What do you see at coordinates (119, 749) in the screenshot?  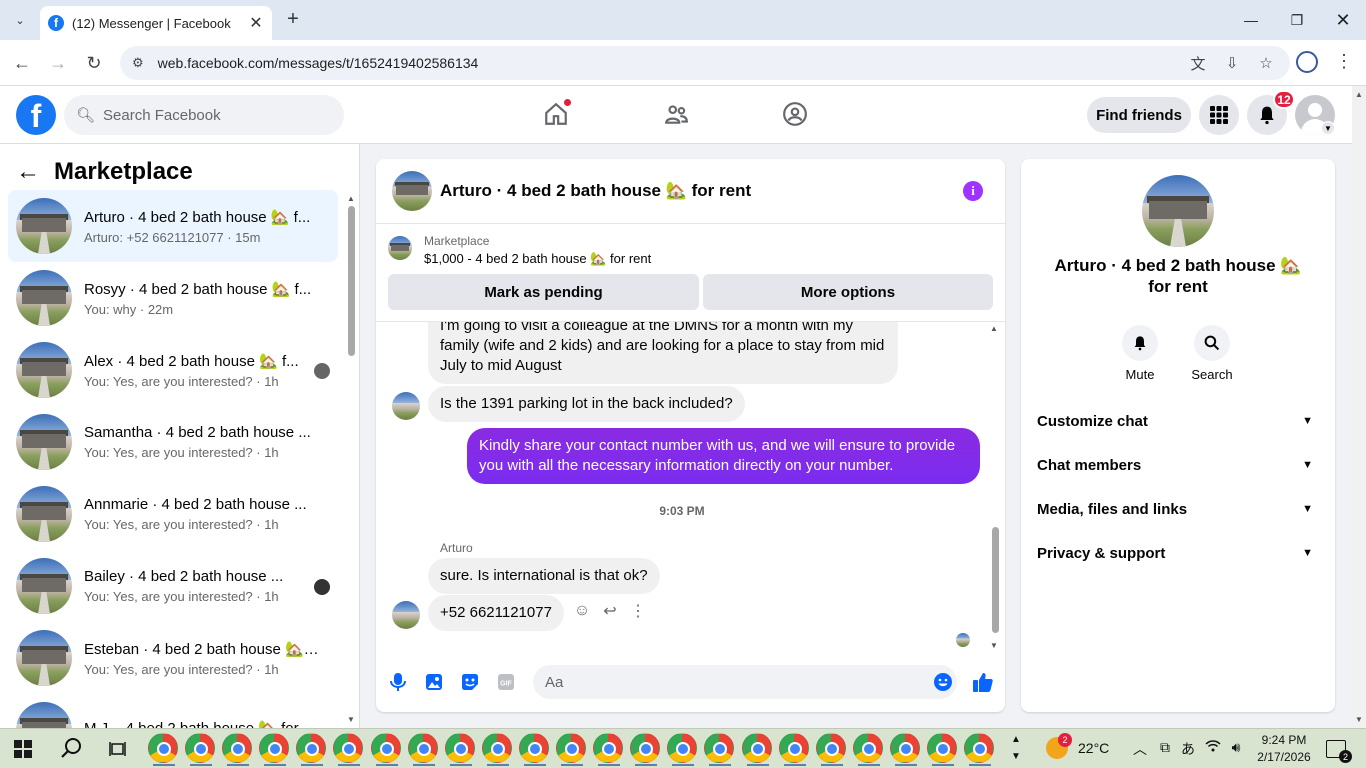 I see `task-view-icon` at bounding box center [119, 749].